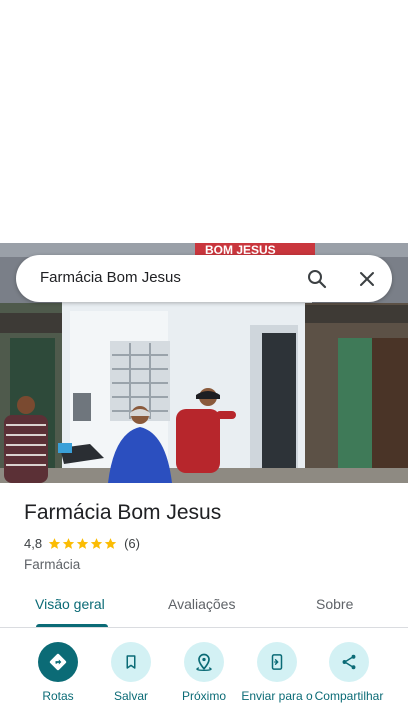 The height and width of the screenshot is (726, 408). I want to click on search-bar: Farmácia Bom Jesus, so click(204, 278).